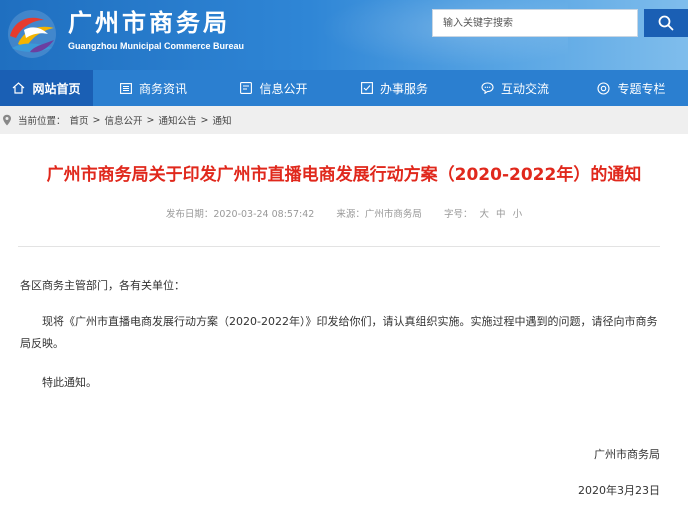 This screenshot has width=688, height=528. What do you see at coordinates (524, 88) in the screenshot?
I see `nav-item-label: 互动交流` at bounding box center [524, 88].